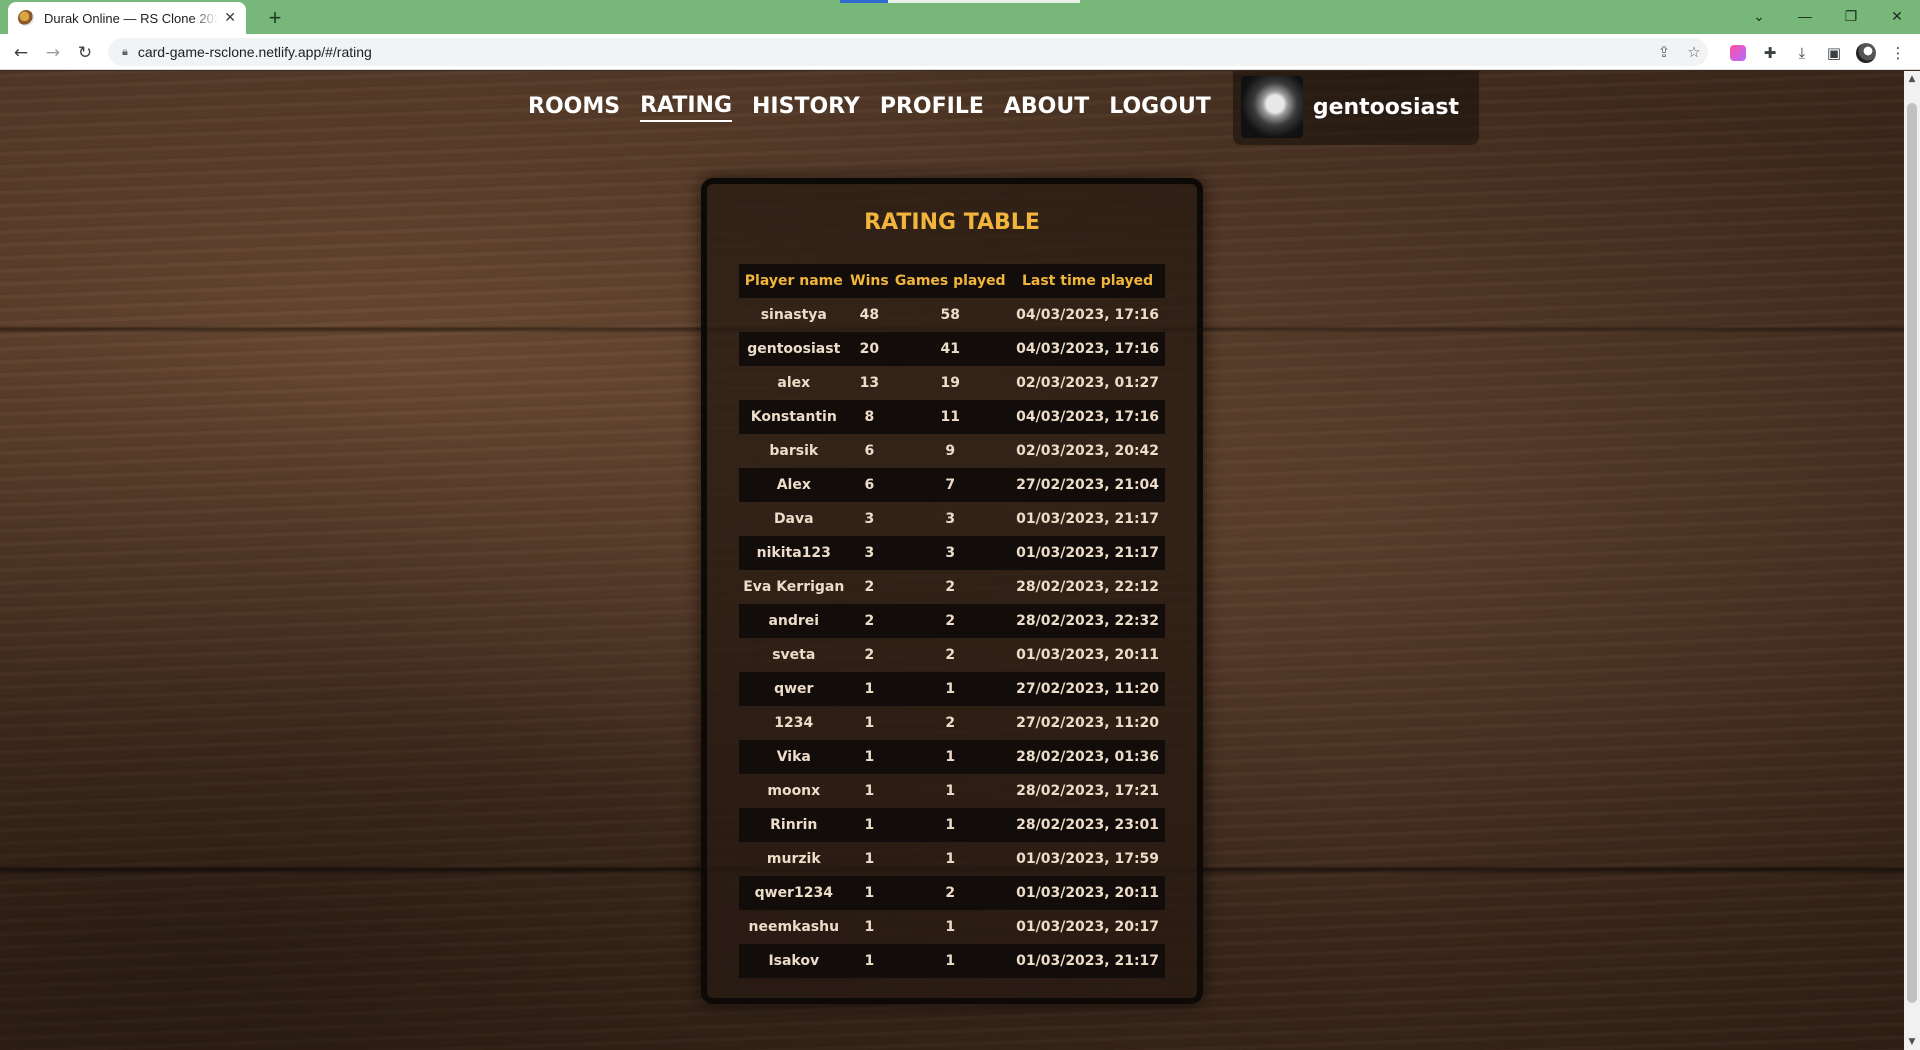 The width and height of the screenshot is (1920, 1050). I want to click on table-row: sveta 2 2 01/03/2023, 20:11, so click(952, 655).